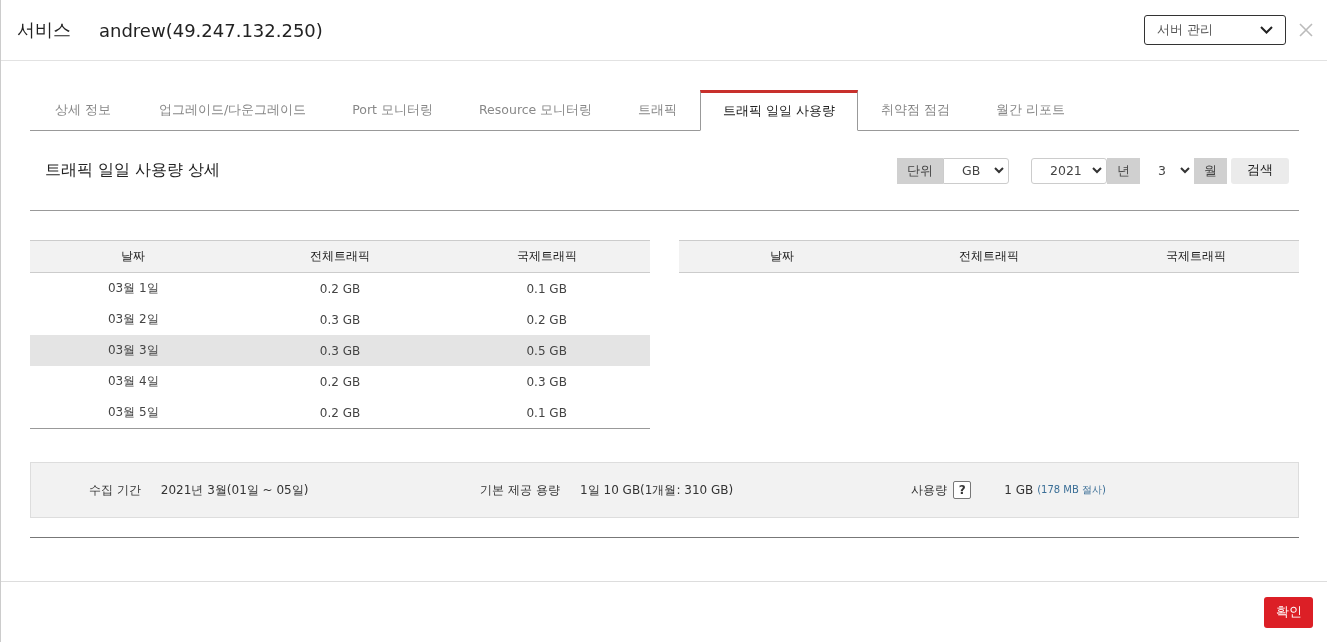 Image resolution: width=1327 pixels, height=642 pixels. Describe the element at coordinates (1210, 170) in the screenshot. I see `month-label: 월` at that location.